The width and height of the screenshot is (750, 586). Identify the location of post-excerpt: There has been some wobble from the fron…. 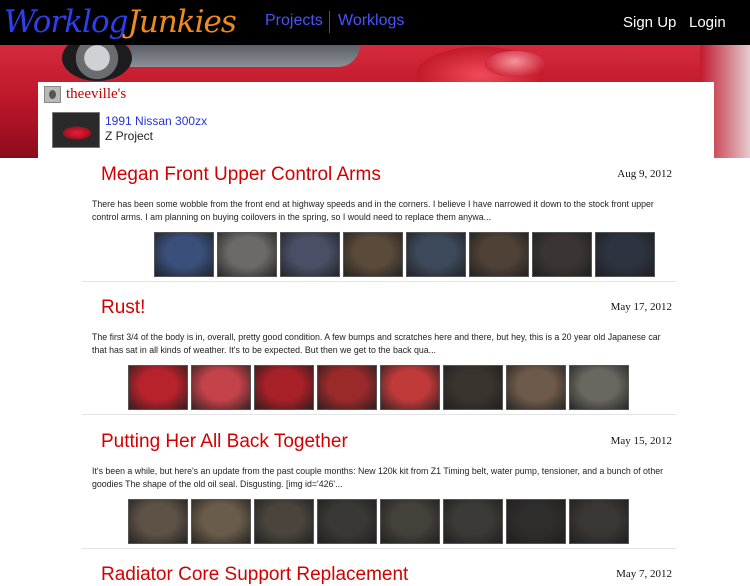
(373, 210).